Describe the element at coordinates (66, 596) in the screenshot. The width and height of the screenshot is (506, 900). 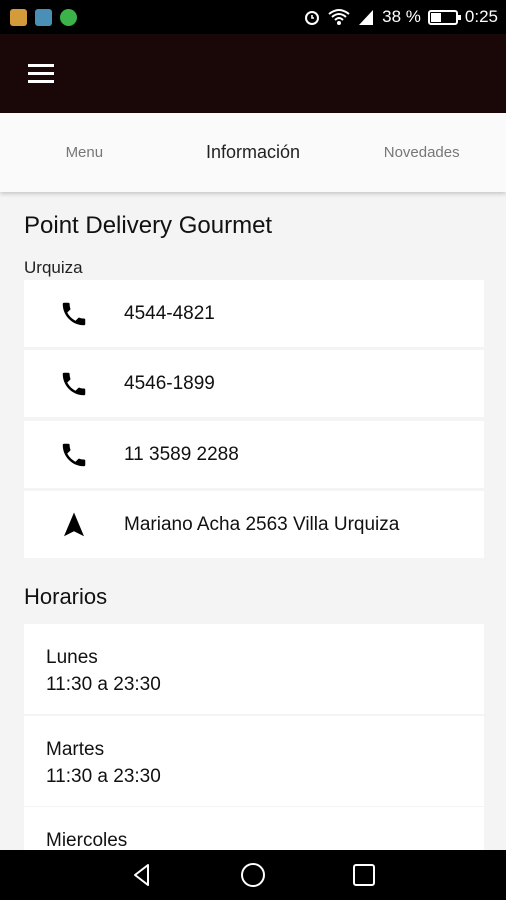
I see `hours-section-title: Horarios` at that location.